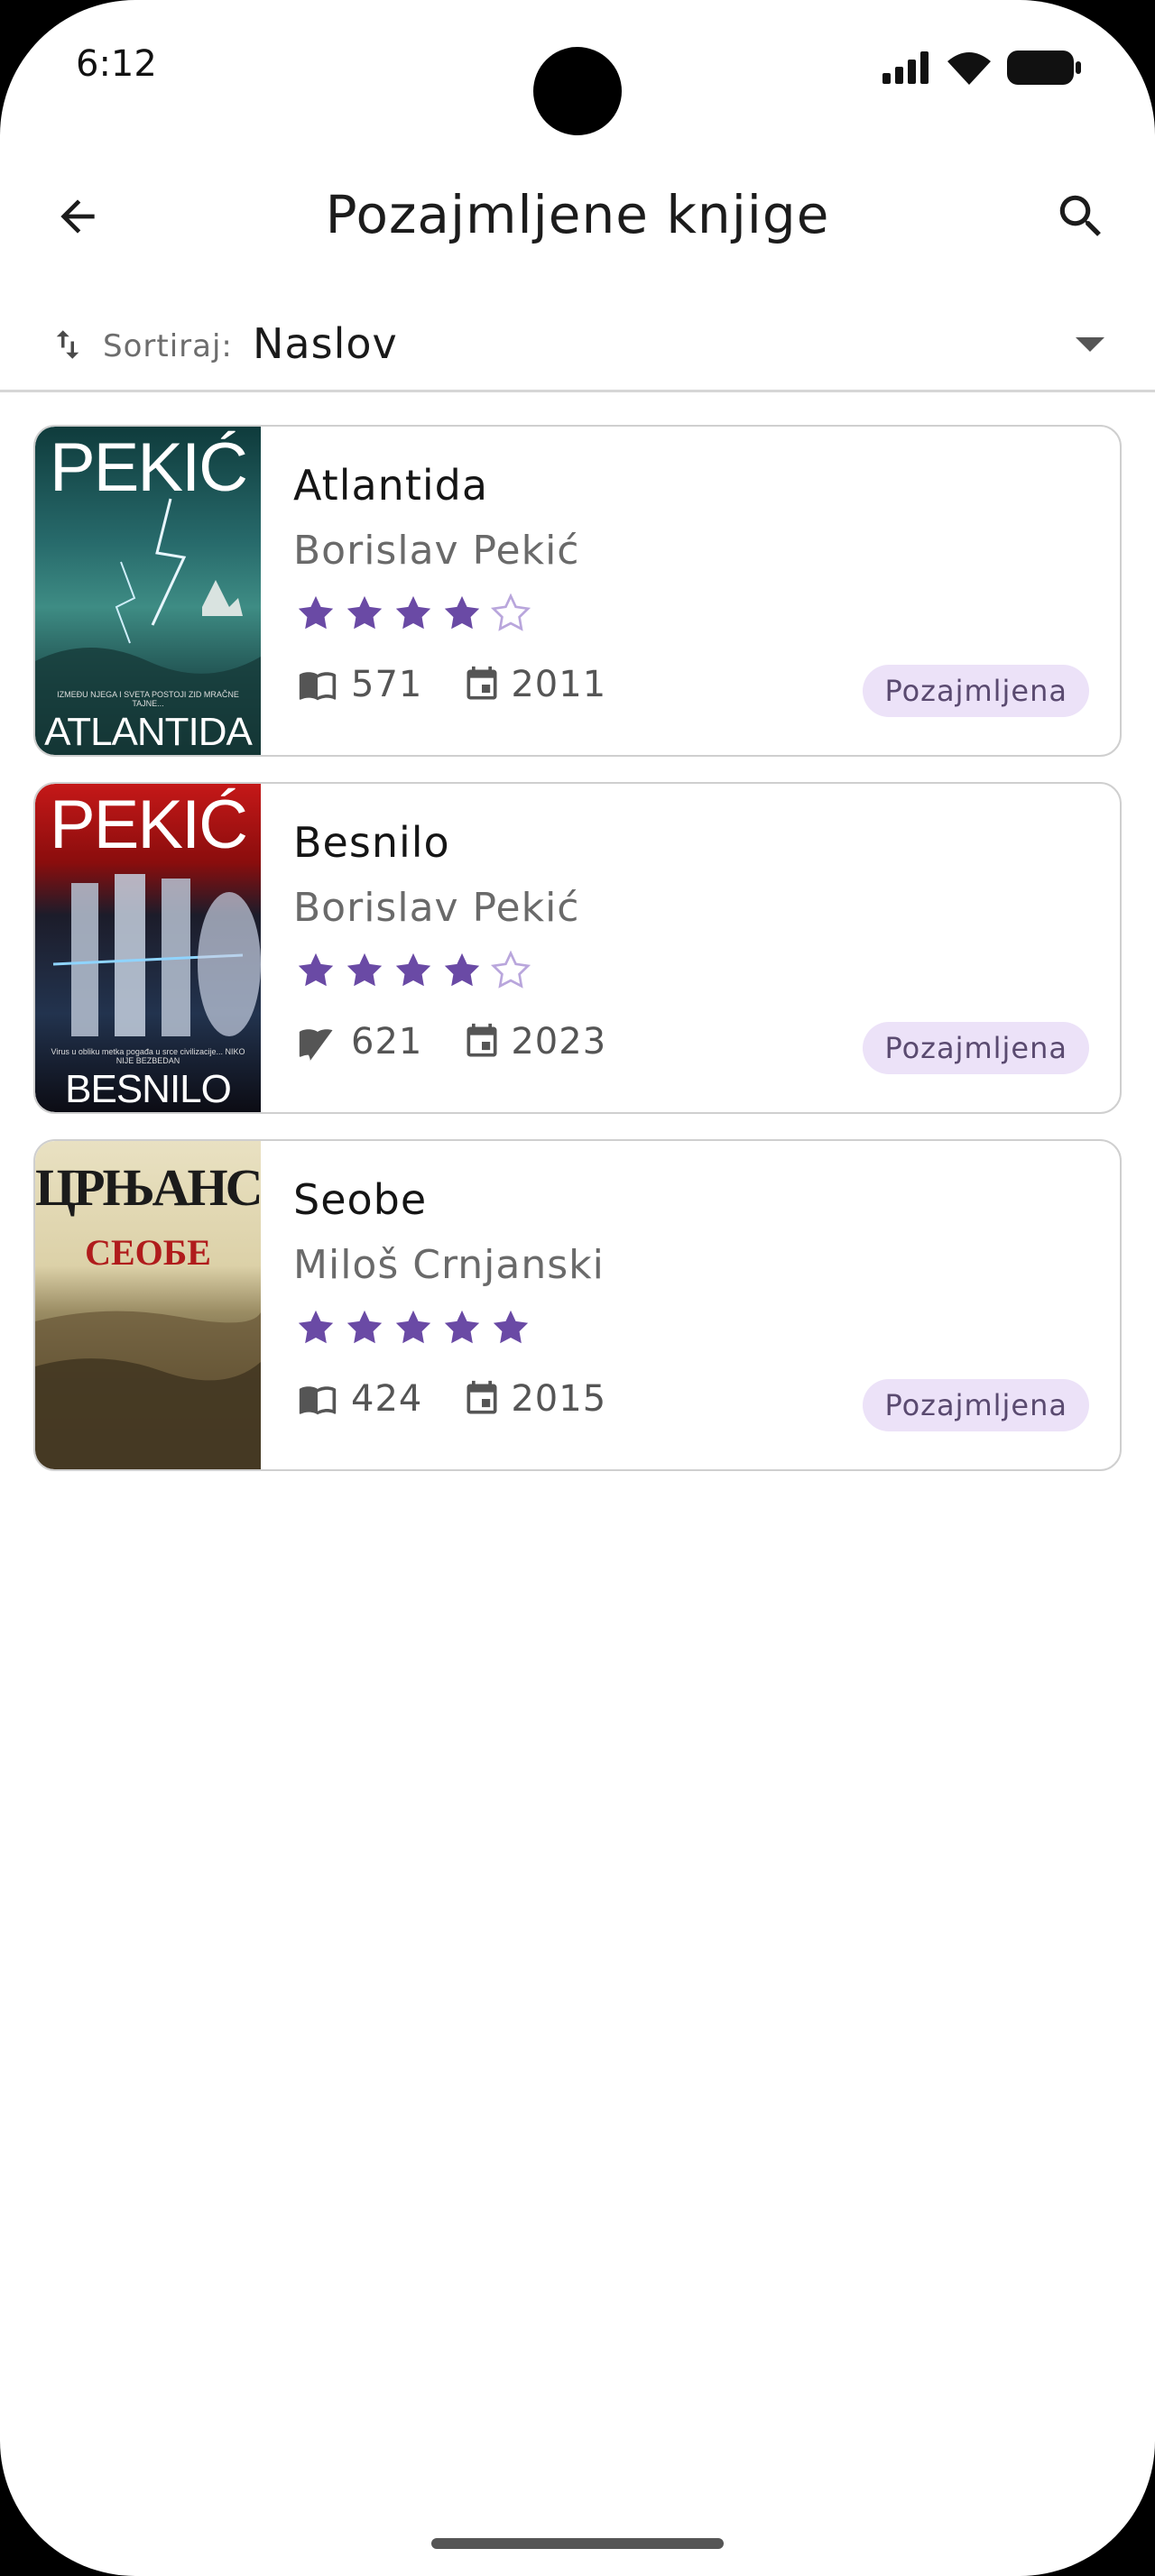  I want to click on search-icon, so click(1080, 216).